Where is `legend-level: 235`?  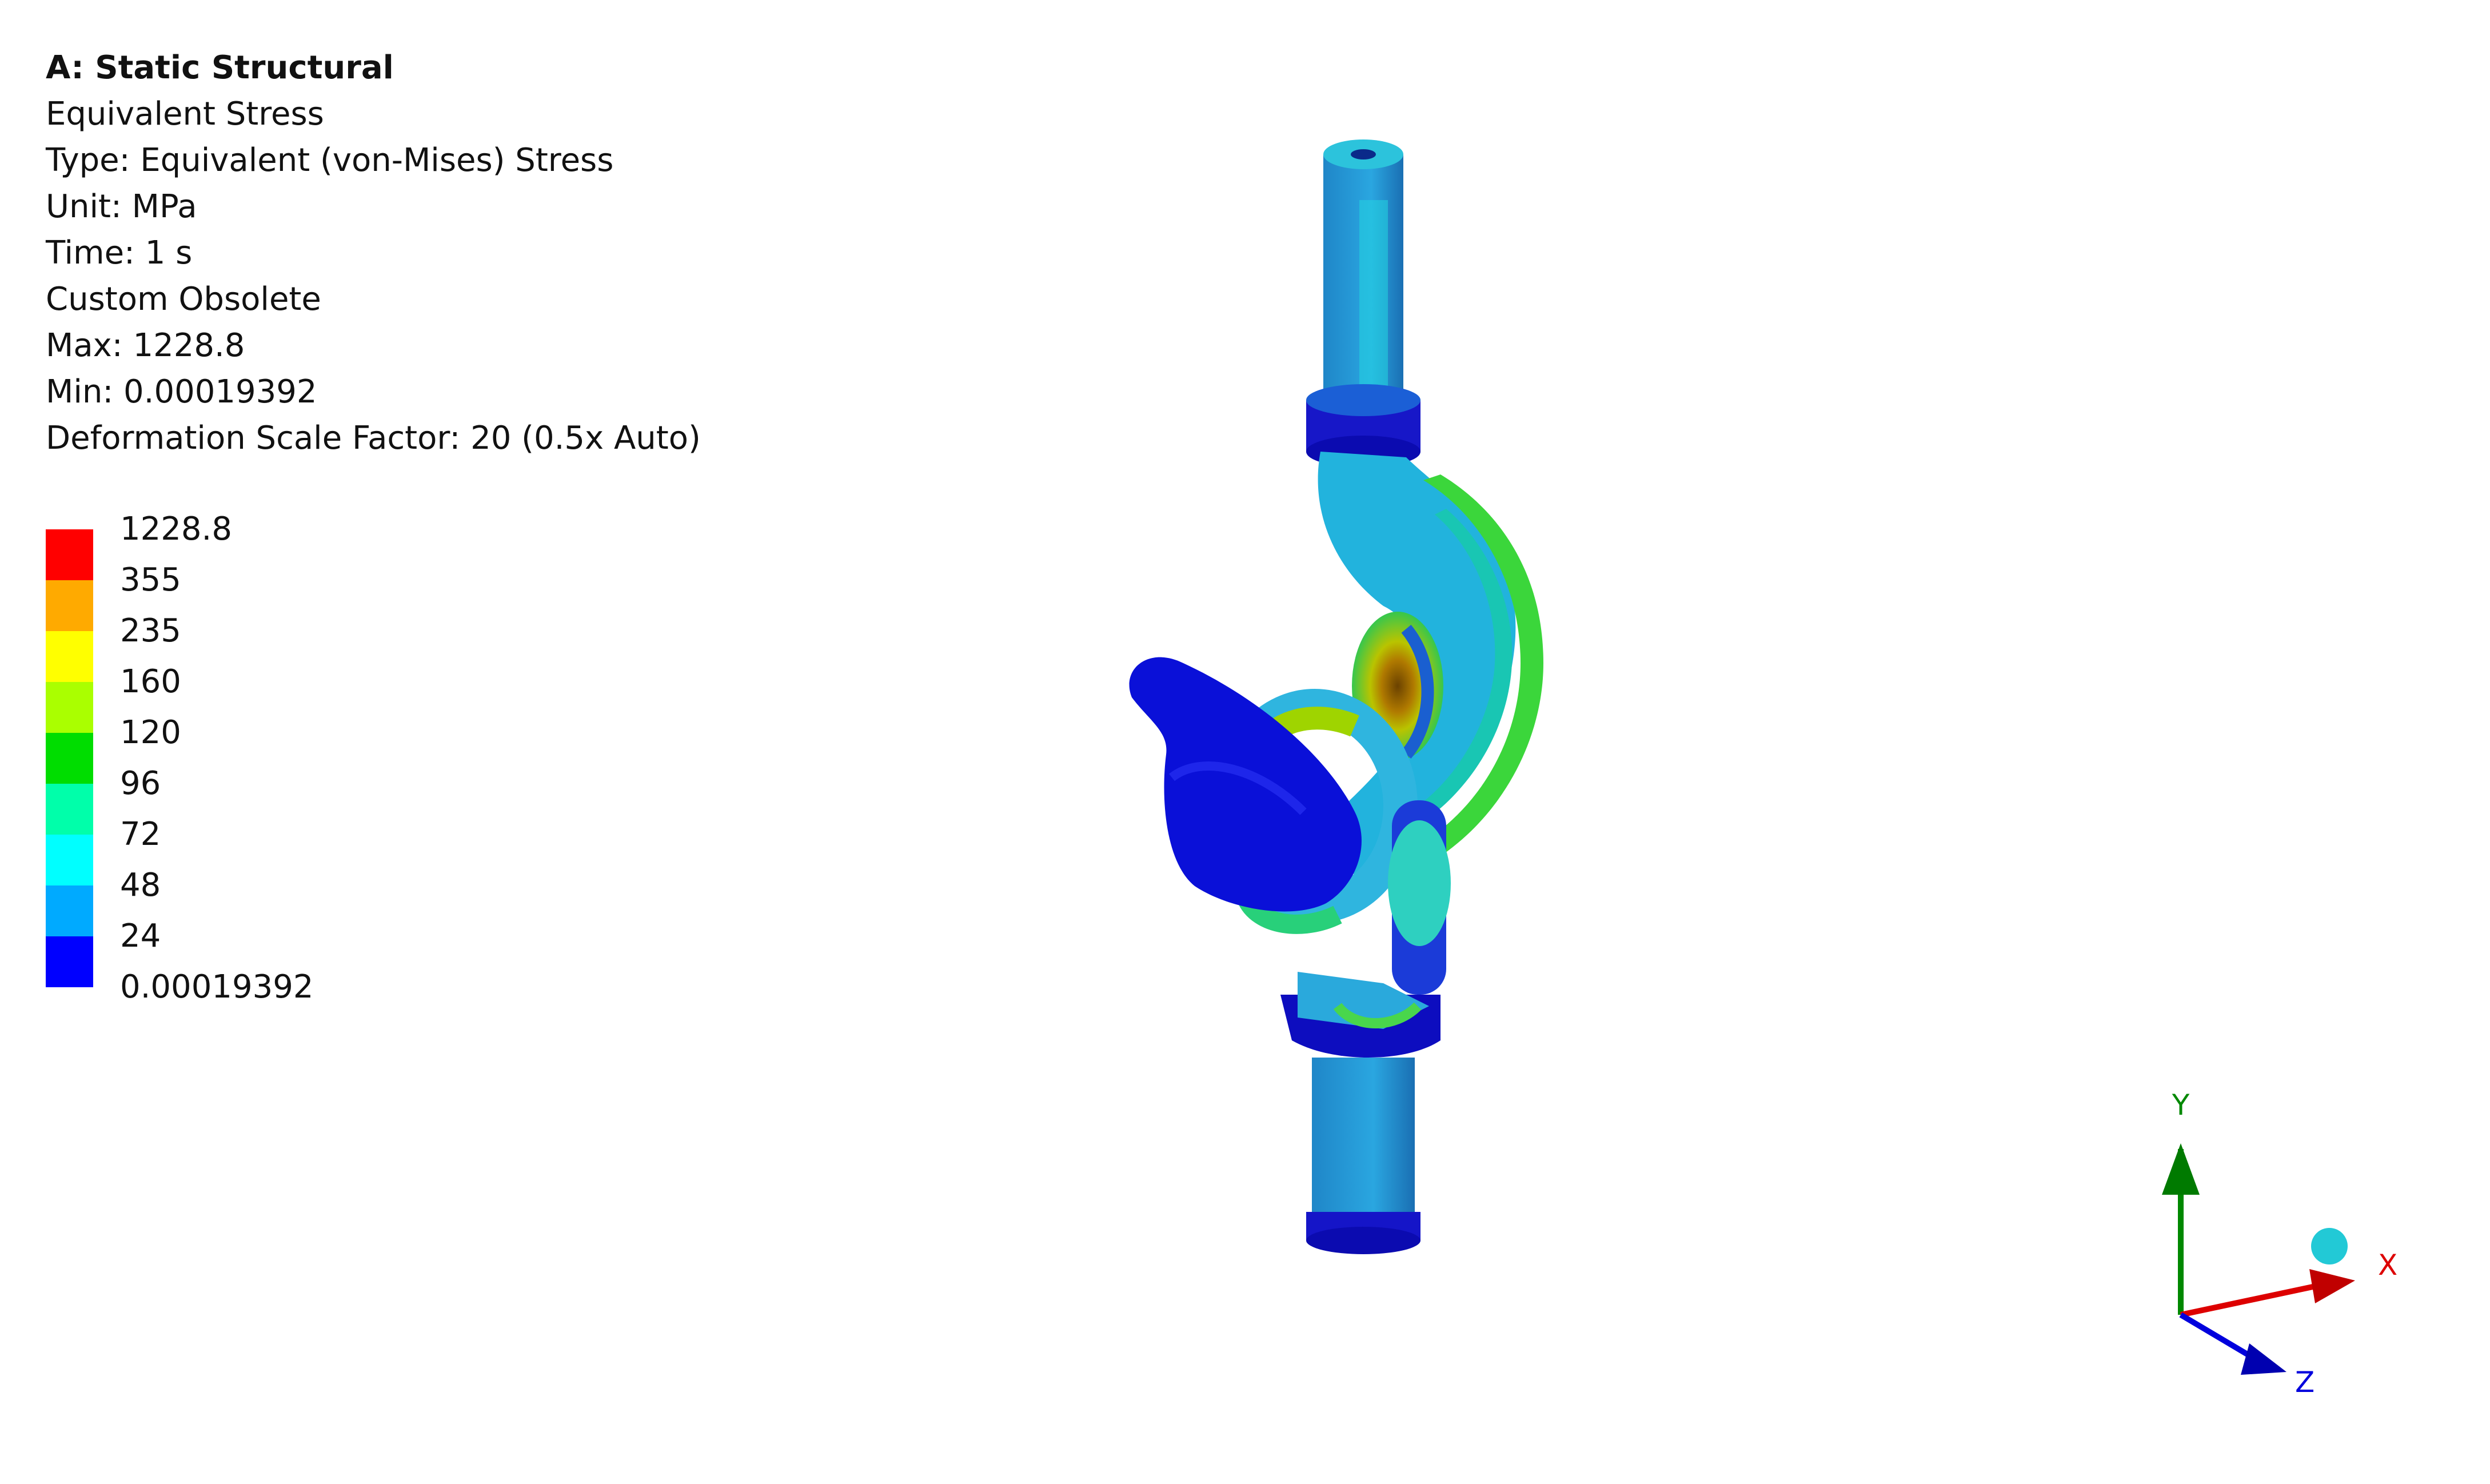
legend-level: 235 is located at coordinates (150, 630).